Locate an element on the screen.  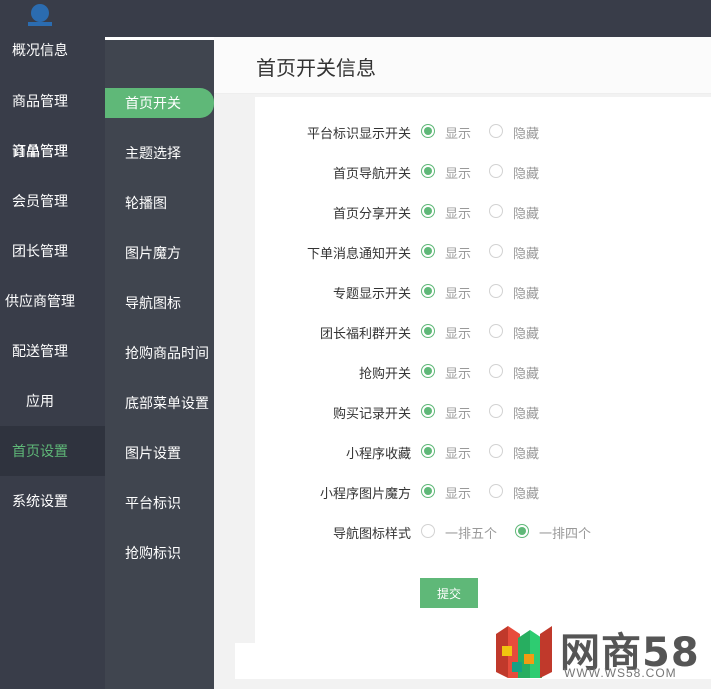
sidebar-item-label: 订单管理 is located at coordinates (40, 151).